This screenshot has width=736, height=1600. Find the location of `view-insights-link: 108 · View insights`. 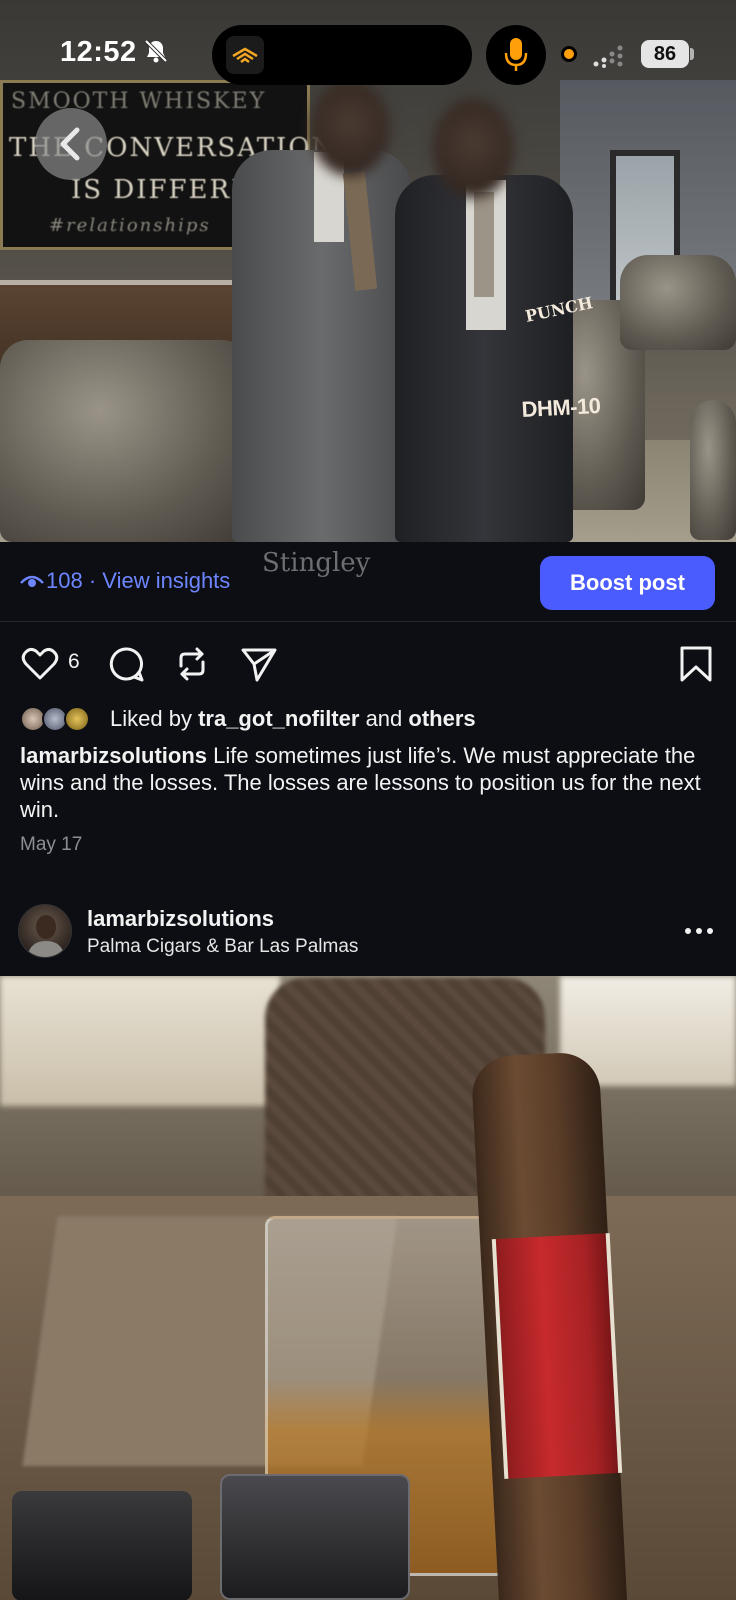

view-insights-link: 108 · View insights is located at coordinates (138, 581).